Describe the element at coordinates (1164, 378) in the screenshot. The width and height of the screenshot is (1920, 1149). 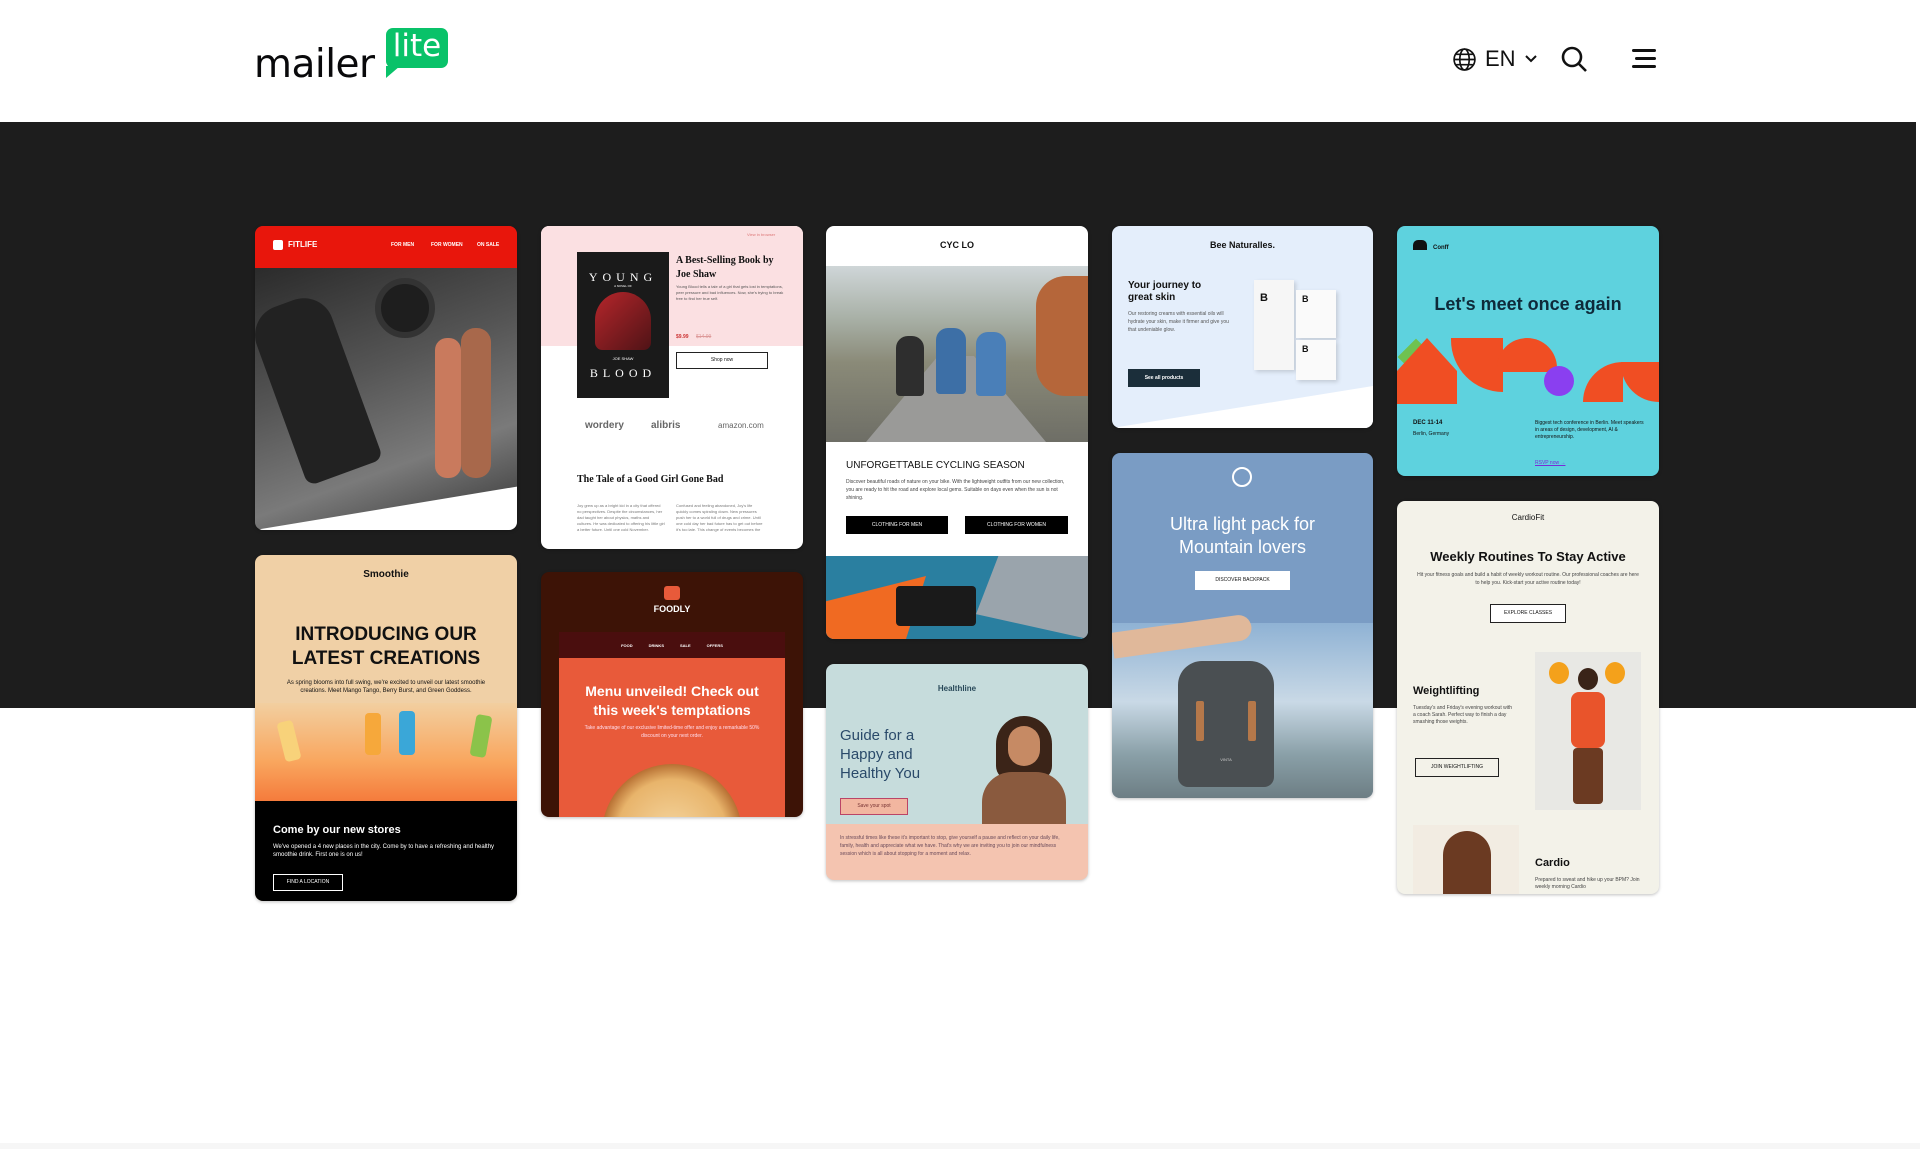
I see `see-all-products-button: See all products` at that location.